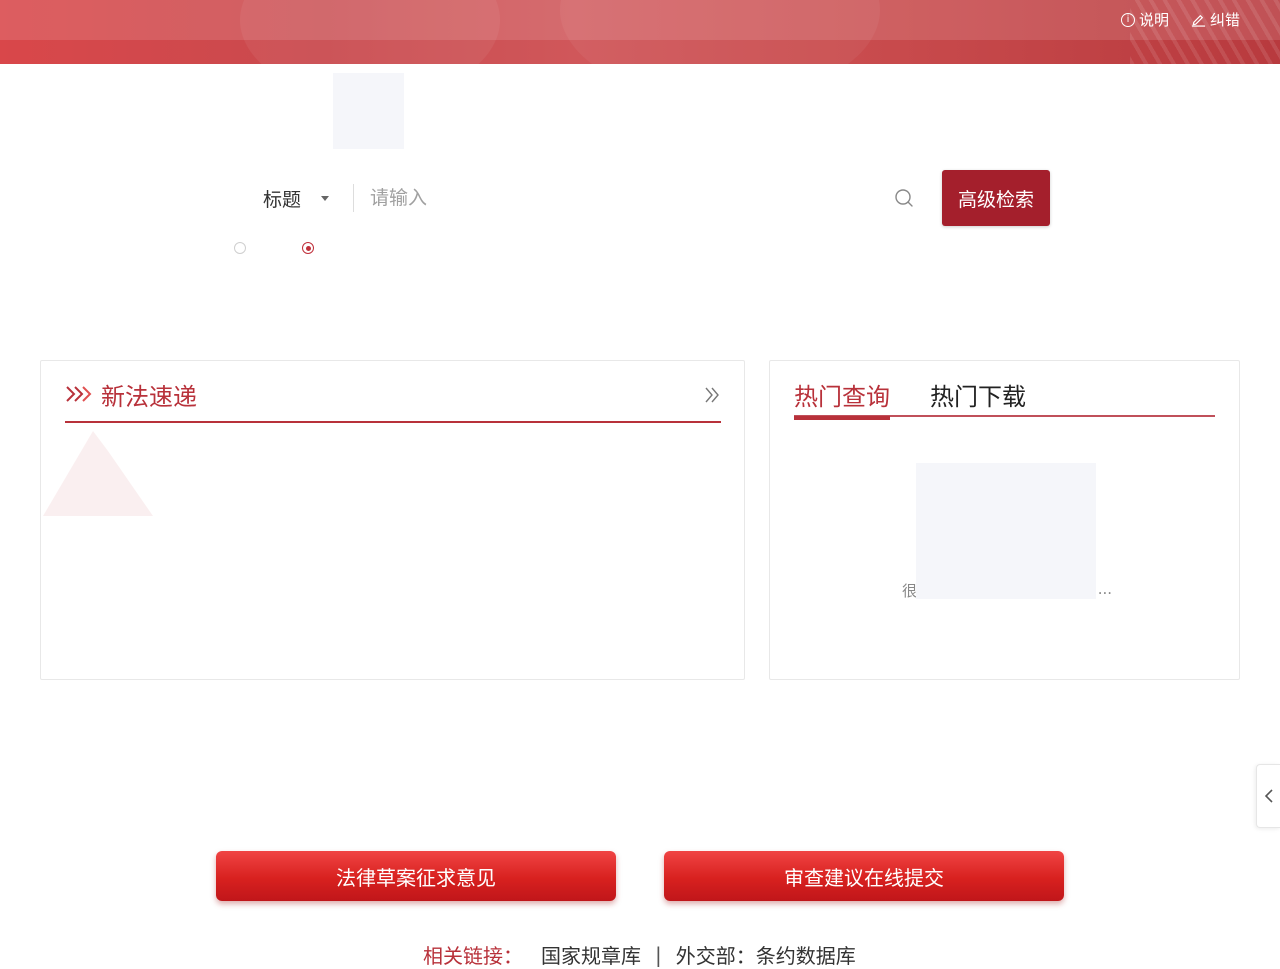  What do you see at coordinates (393, 400) in the screenshot?
I see `new-laws-header: 新法速递` at bounding box center [393, 400].